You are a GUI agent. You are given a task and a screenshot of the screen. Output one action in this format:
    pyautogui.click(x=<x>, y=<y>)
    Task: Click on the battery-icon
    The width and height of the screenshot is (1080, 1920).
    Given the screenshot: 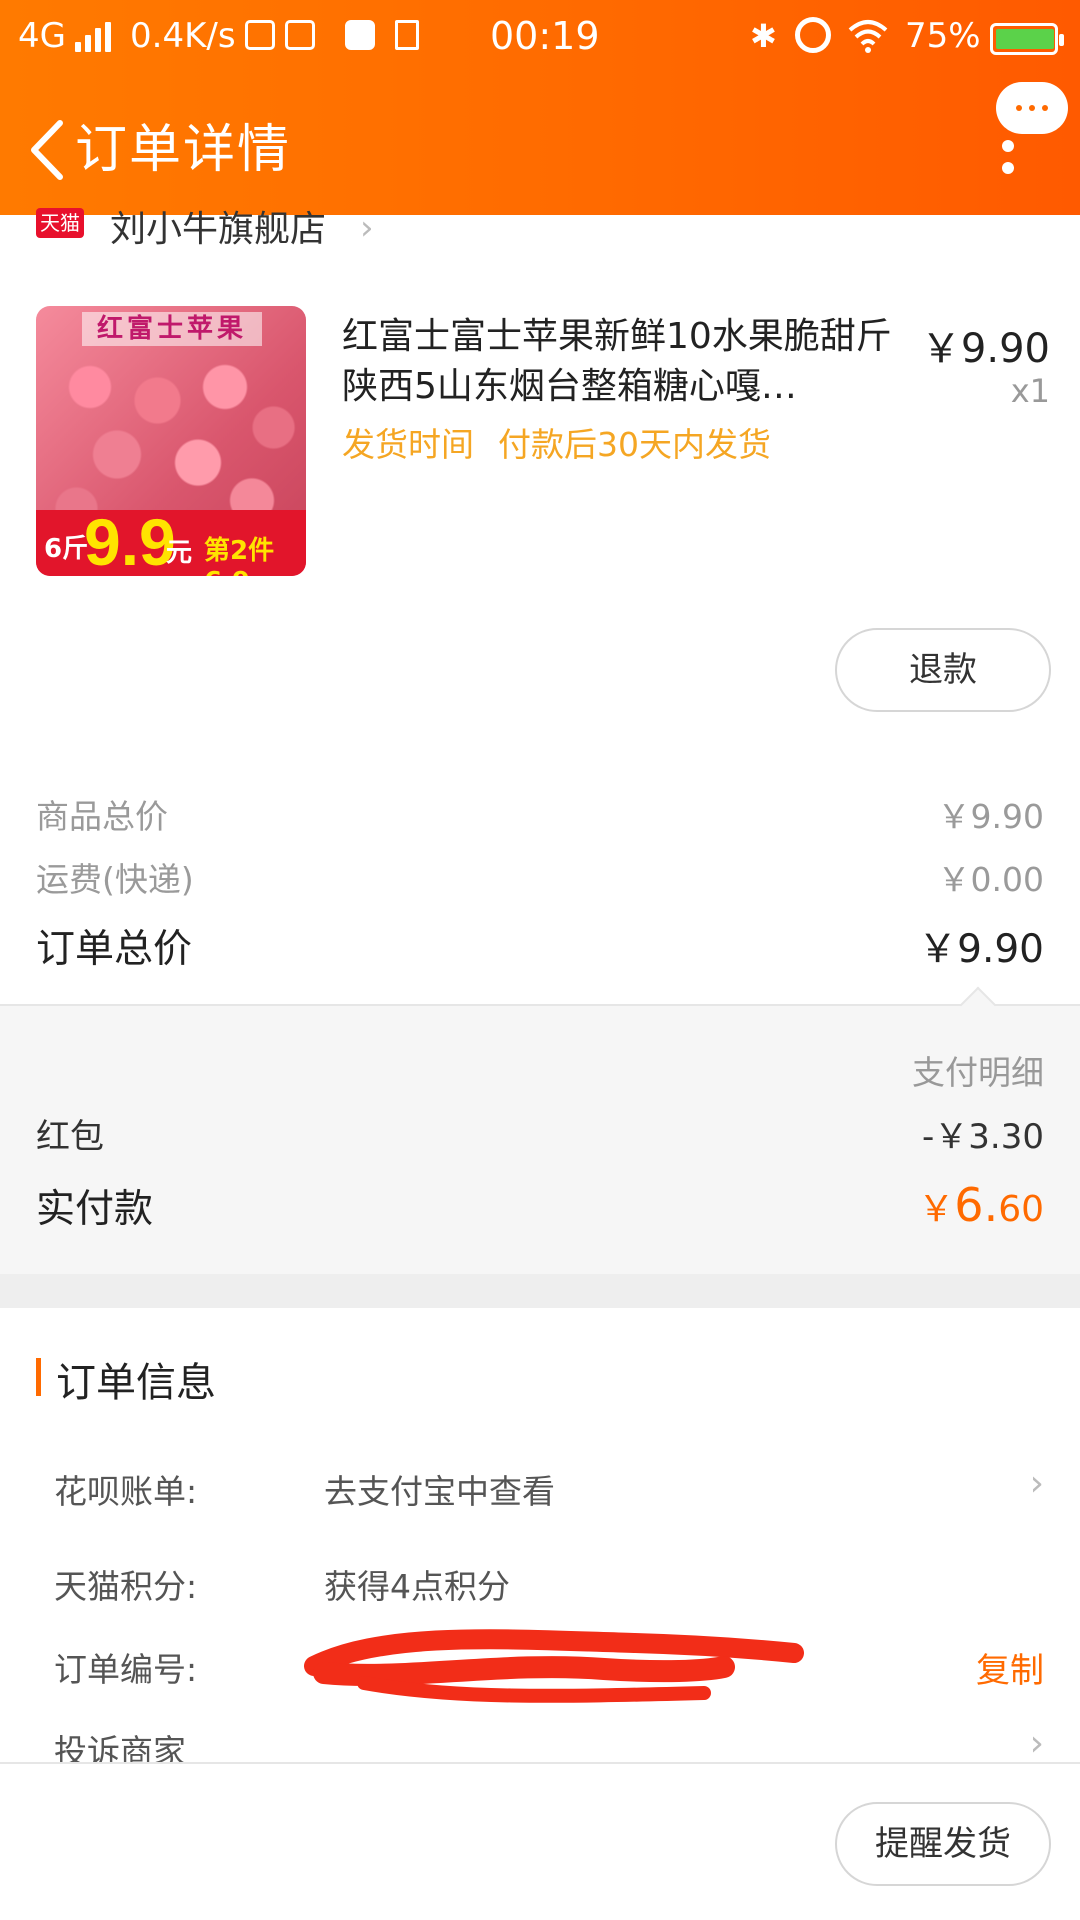 What is the action you would take?
    pyautogui.click(x=1027, y=39)
    